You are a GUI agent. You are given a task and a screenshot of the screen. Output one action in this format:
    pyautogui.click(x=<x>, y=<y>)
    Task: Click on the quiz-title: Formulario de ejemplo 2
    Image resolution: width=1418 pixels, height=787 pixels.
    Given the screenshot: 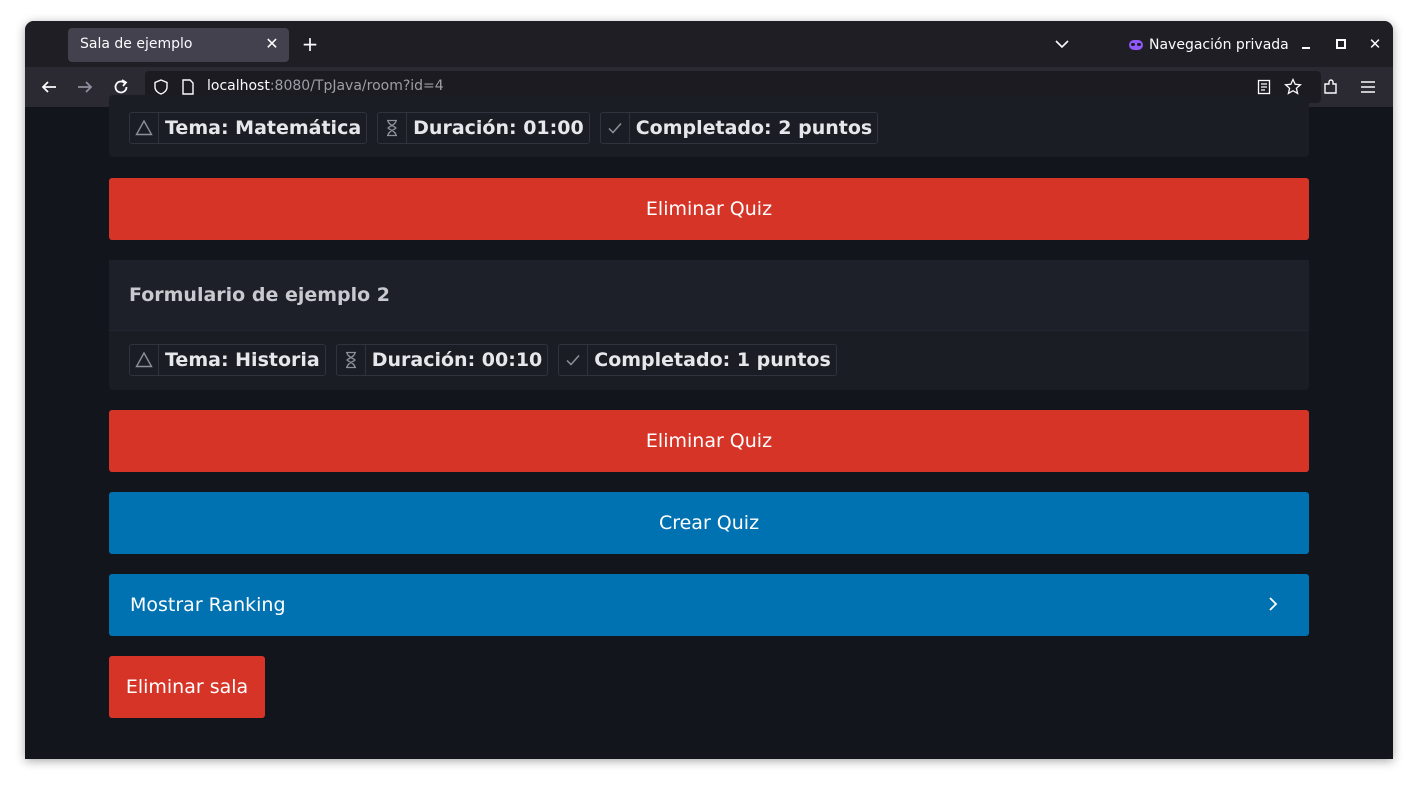 What is the action you would take?
    pyautogui.click(x=260, y=295)
    